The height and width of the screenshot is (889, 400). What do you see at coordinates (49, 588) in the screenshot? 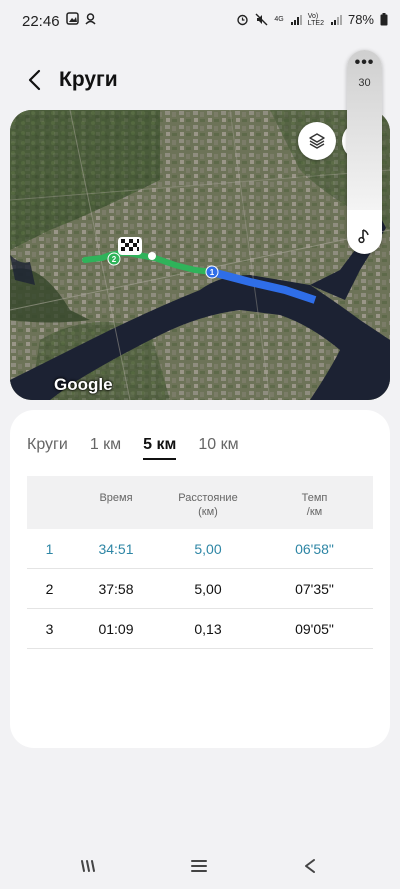
I see `lap-number: 2` at bounding box center [49, 588].